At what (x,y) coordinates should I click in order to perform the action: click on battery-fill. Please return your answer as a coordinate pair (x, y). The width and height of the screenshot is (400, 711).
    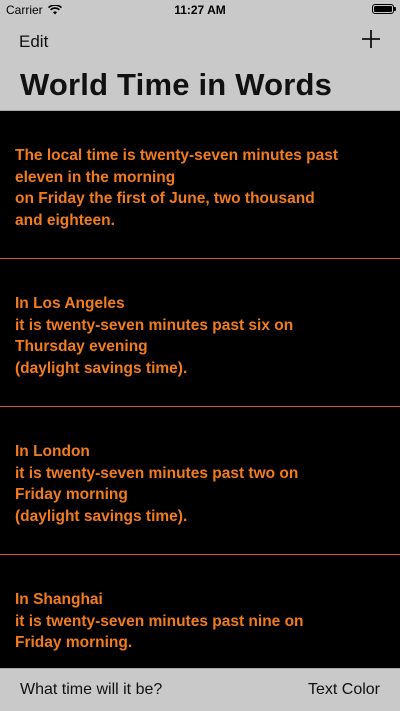
    Looking at the image, I should click on (383, 9).